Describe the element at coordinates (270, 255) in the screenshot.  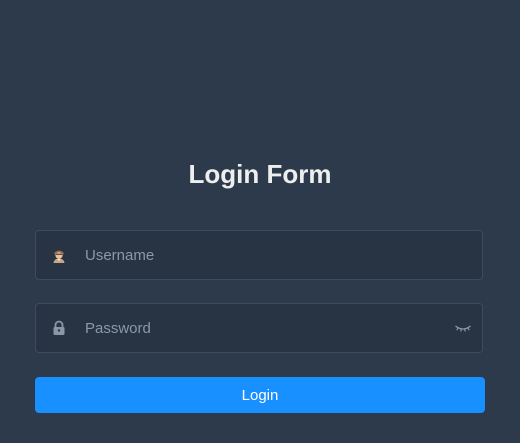
I see `username-input` at that location.